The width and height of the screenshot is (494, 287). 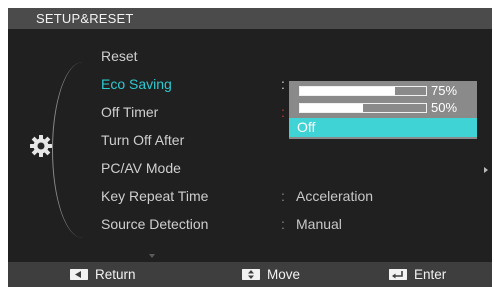 What do you see at coordinates (41, 146) in the screenshot?
I see `gear-icon` at bounding box center [41, 146].